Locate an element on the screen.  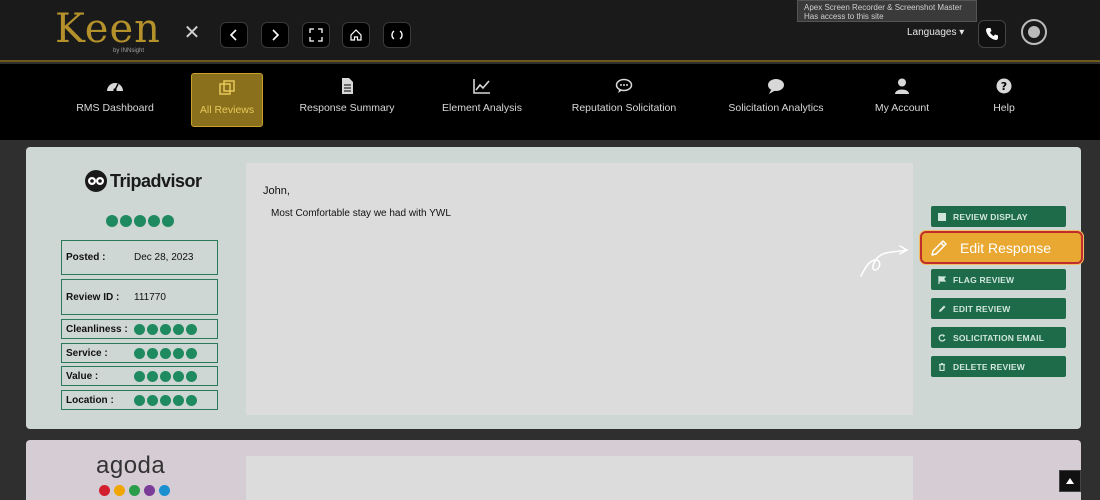
phone-button is located at coordinates (992, 34).